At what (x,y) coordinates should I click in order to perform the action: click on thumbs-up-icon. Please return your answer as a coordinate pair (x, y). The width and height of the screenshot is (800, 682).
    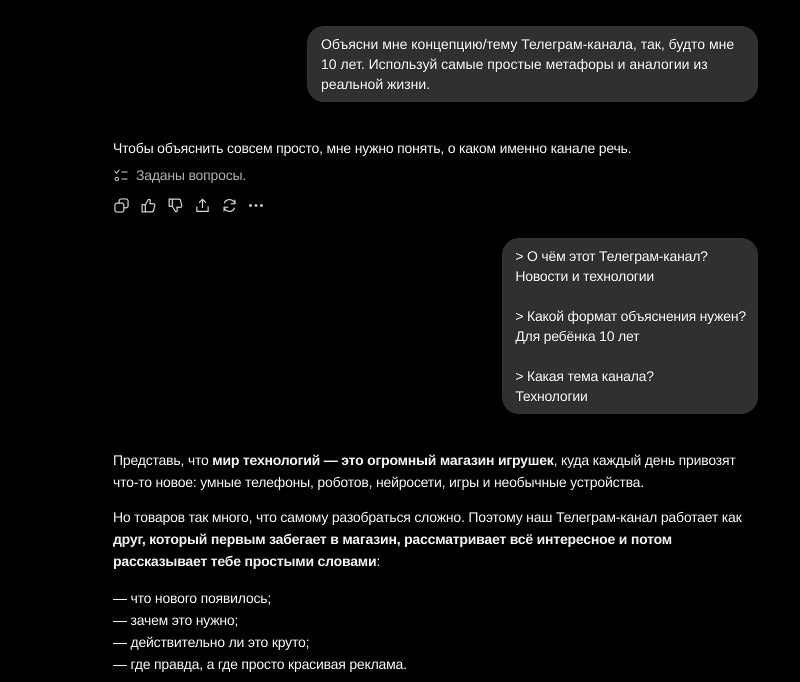
    Looking at the image, I should click on (148, 205).